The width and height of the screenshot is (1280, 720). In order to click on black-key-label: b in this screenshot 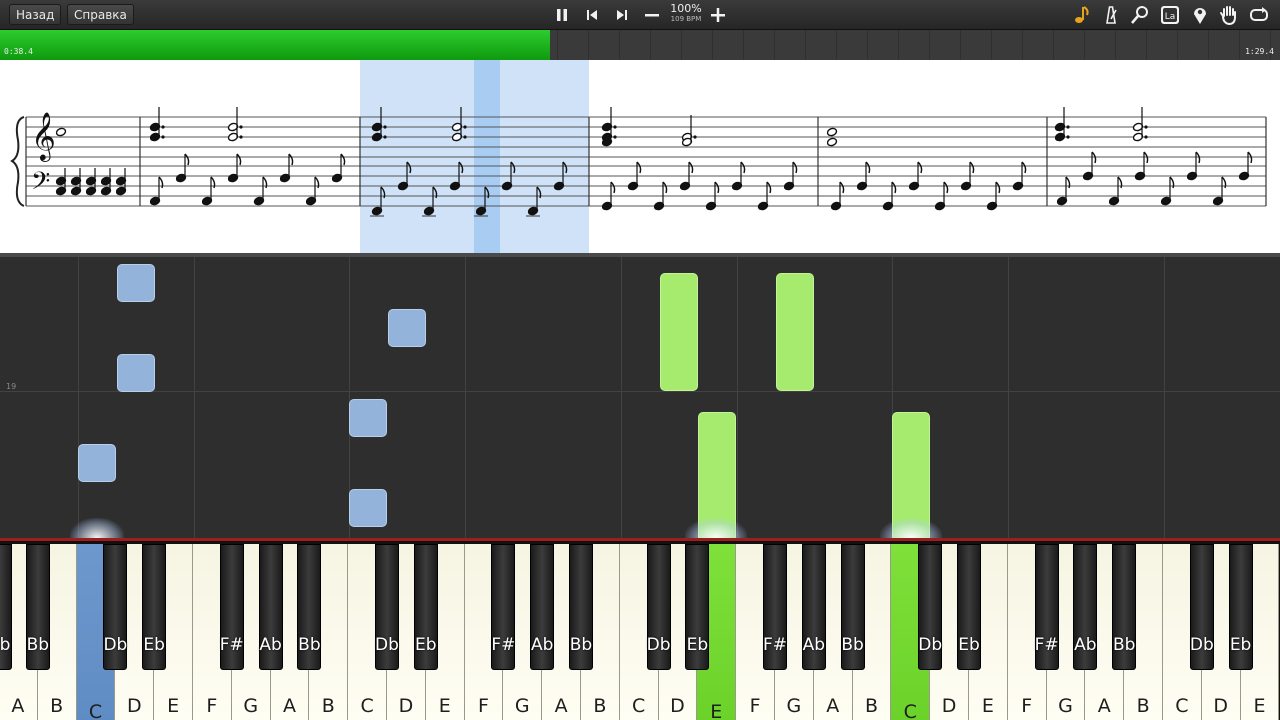, I will do `click(5, 645)`.